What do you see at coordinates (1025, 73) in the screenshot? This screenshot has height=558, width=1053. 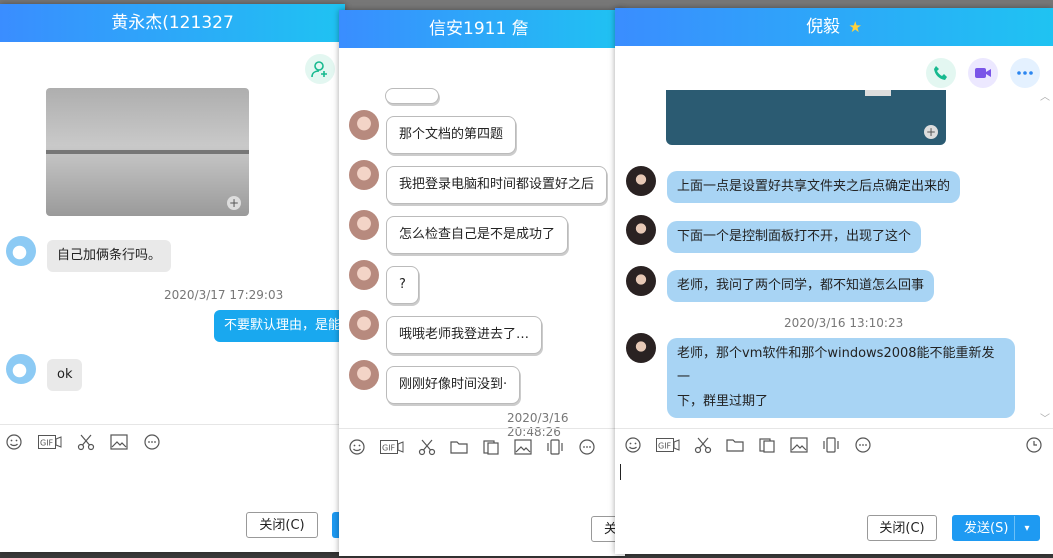 I see `more-options-icon` at bounding box center [1025, 73].